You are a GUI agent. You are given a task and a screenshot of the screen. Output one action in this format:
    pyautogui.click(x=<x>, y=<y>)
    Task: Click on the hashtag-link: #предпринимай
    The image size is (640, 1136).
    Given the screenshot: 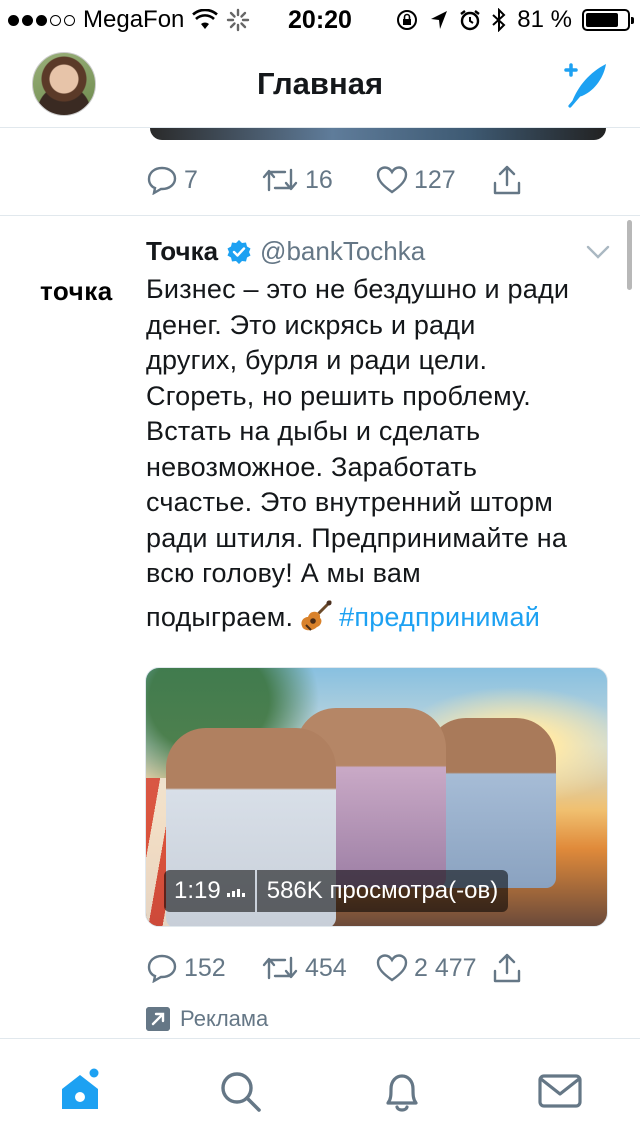 What is the action you would take?
    pyautogui.click(x=439, y=618)
    